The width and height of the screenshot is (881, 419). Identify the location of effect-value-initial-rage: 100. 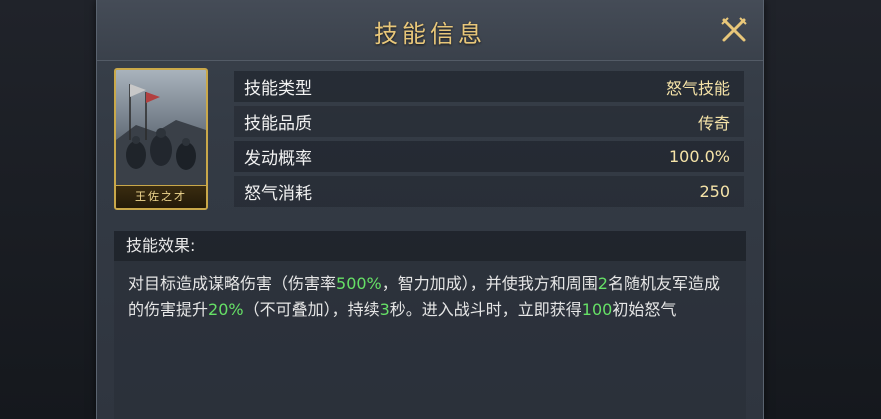
(597, 309).